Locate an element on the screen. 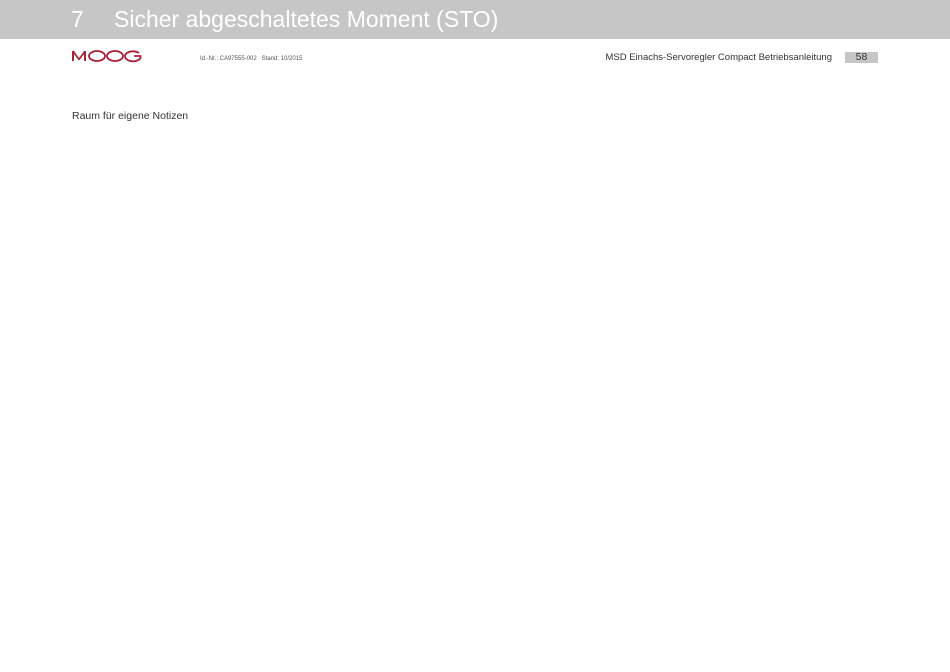 Image resolution: width=950 pixels, height=672 pixels. document-id: Id.-Nr.: CA97555-002 is located at coordinates (228, 59).